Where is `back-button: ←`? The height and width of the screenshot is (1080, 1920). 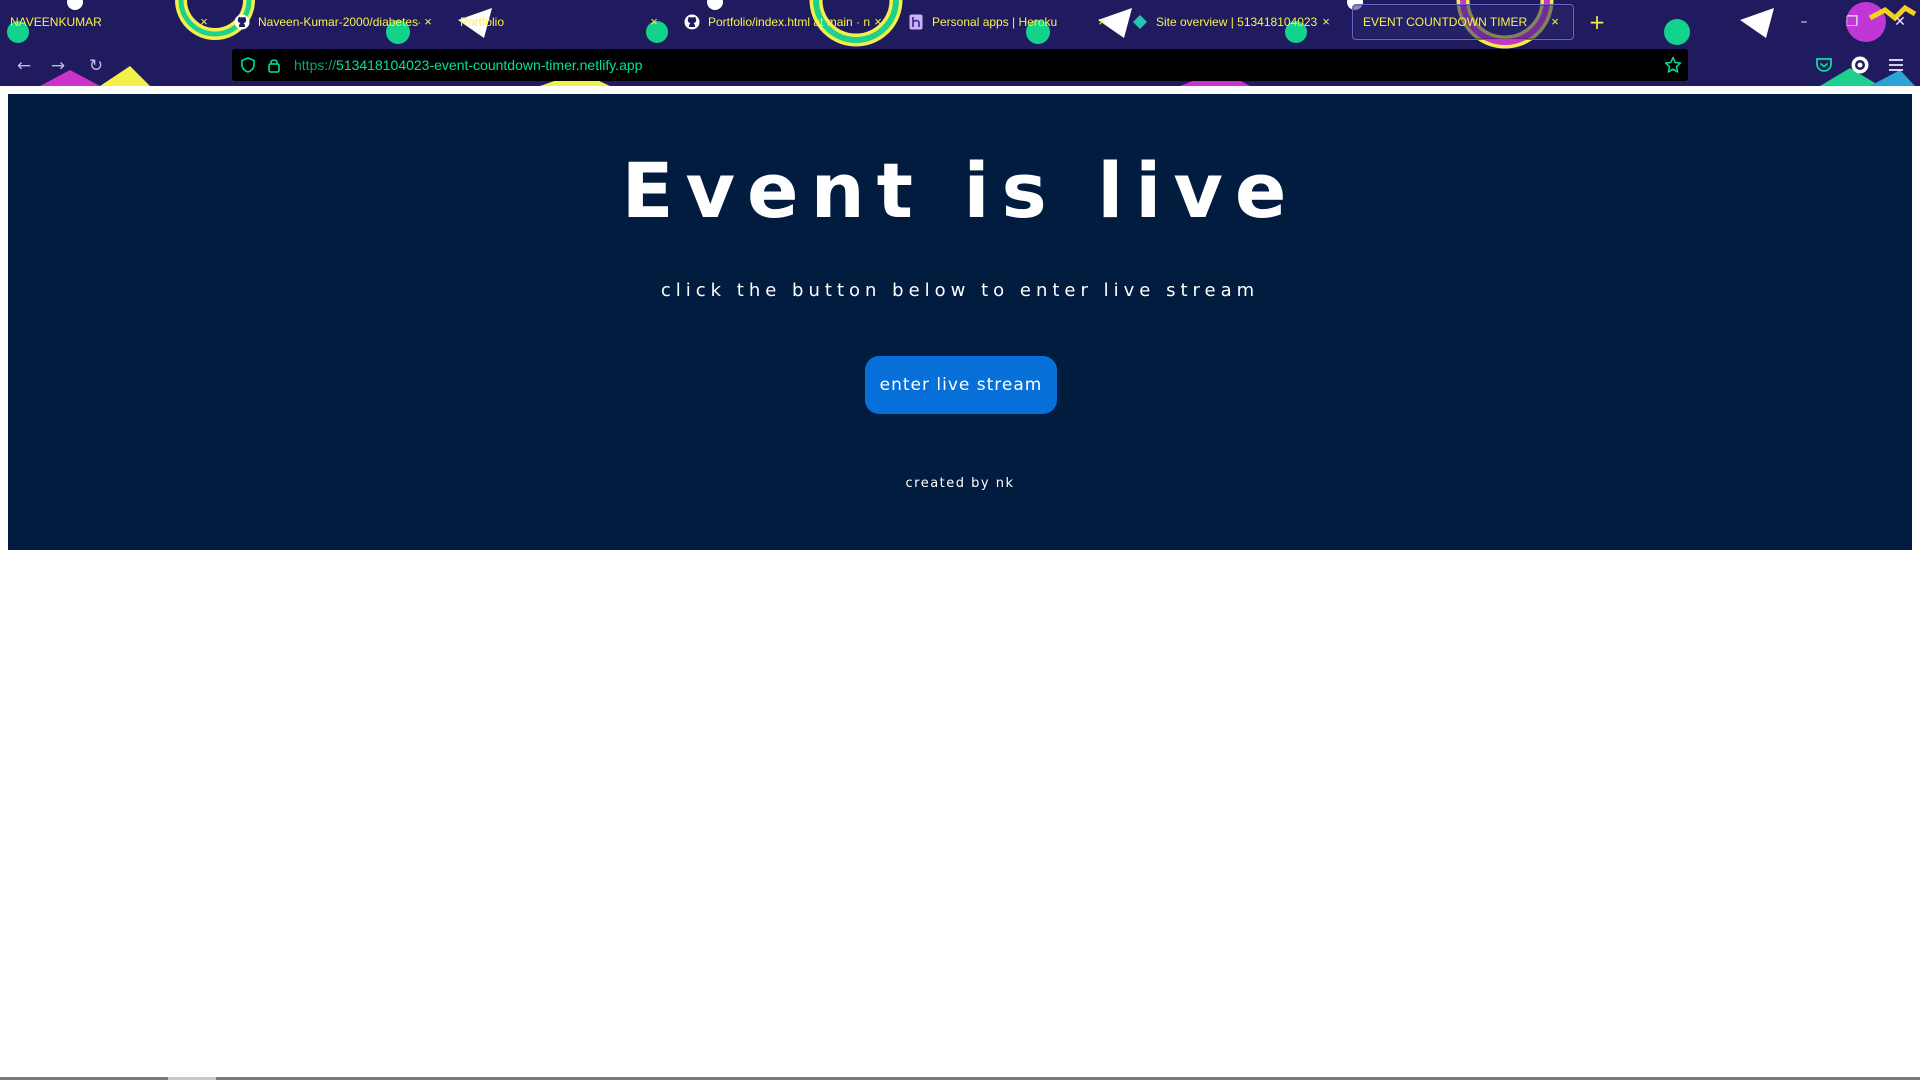 back-button: ← is located at coordinates (24, 66).